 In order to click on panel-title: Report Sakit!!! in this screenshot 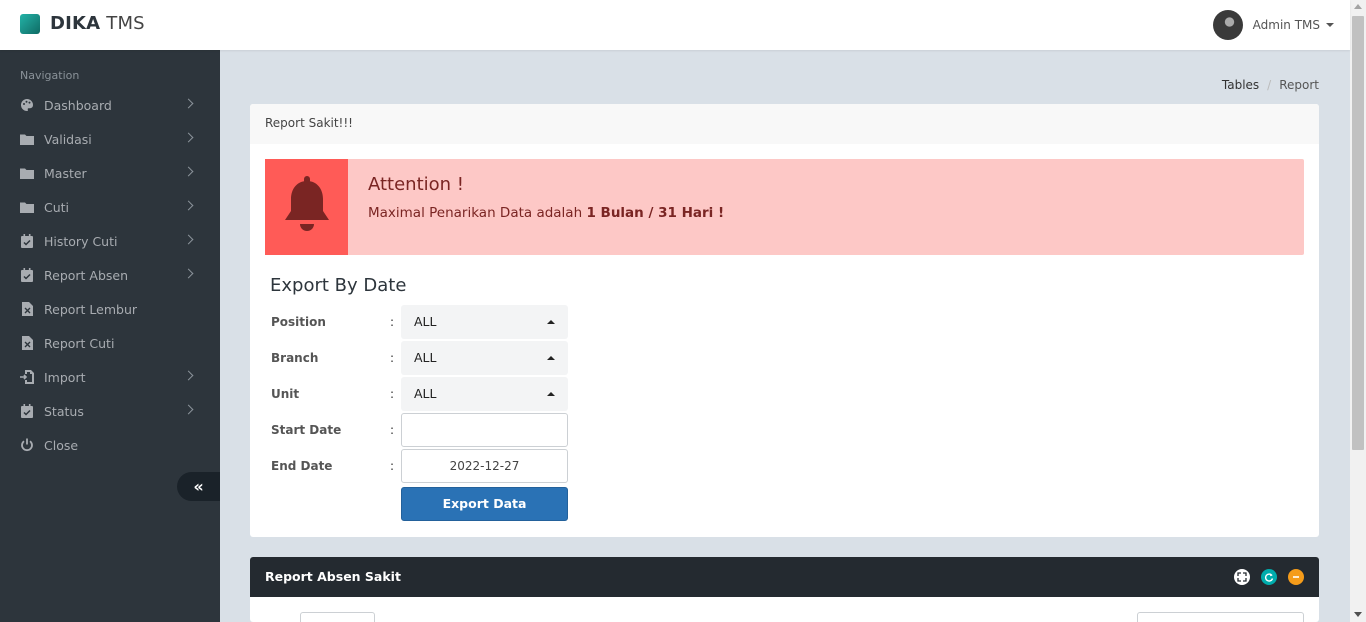, I will do `click(784, 124)`.